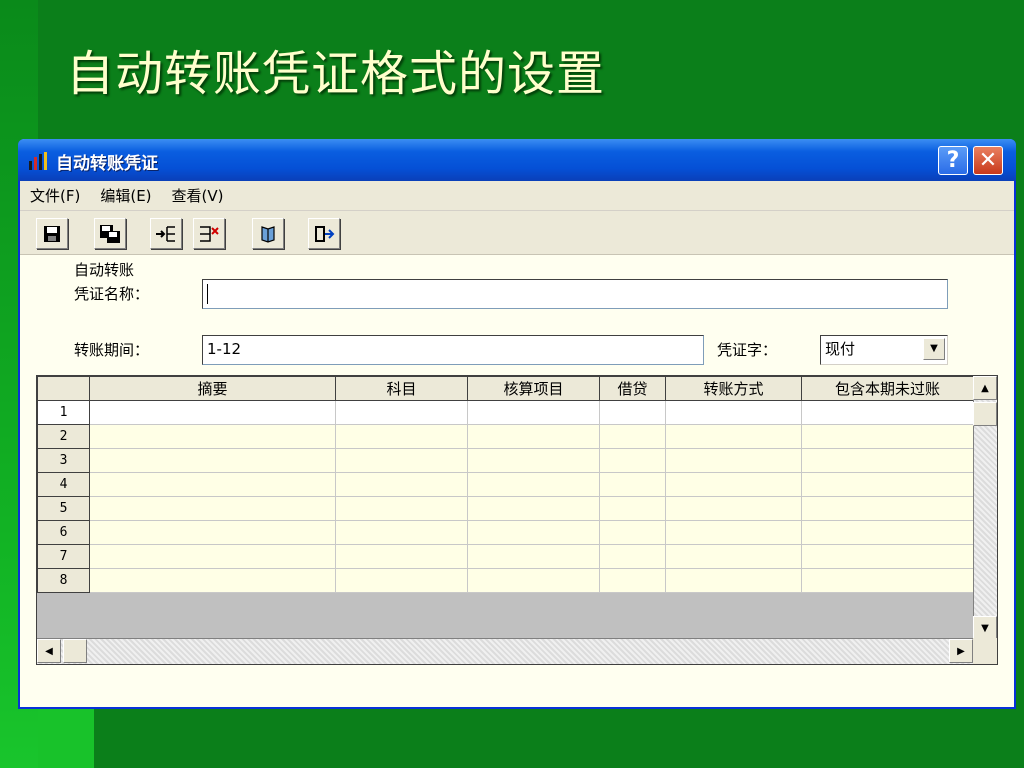  What do you see at coordinates (55, 195) in the screenshot?
I see `menu-file: 文件(F)` at bounding box center [55, 195].